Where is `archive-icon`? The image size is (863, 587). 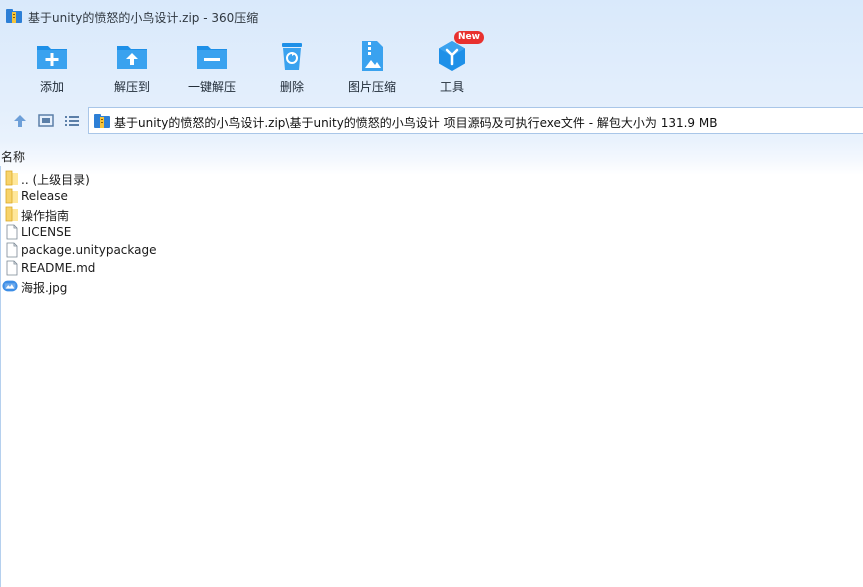
archive-icon is located at coordinates (102, 121).